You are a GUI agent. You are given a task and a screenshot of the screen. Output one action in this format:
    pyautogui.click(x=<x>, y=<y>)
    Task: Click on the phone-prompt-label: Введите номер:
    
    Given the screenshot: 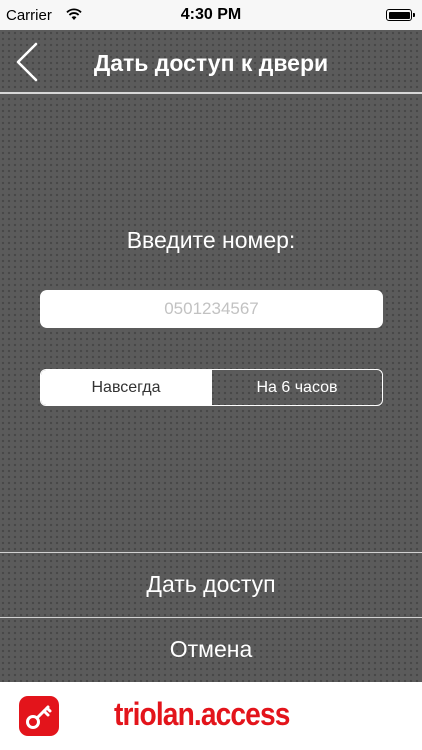 What is the action you would take?
    pyautogui.click(x=211, y=240)
    